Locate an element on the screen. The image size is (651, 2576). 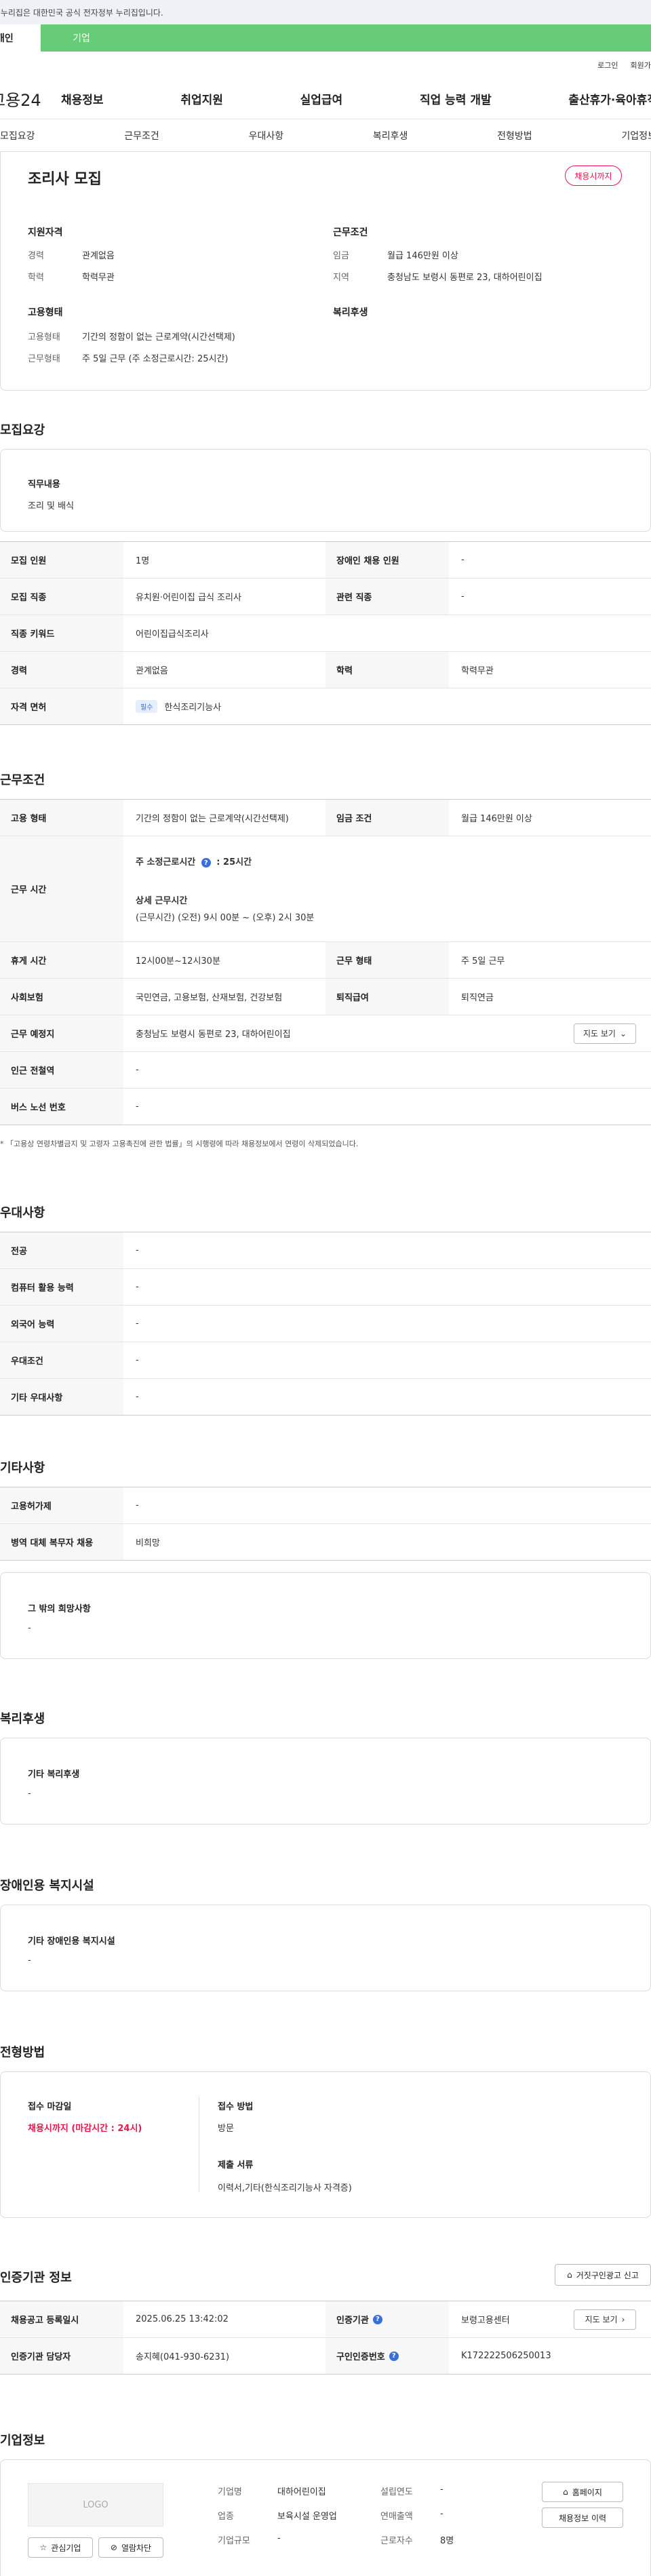
cond-ins: 국민연금, 고용보험, 산재보험, 건강보험 is located at coordinates (209, 998).